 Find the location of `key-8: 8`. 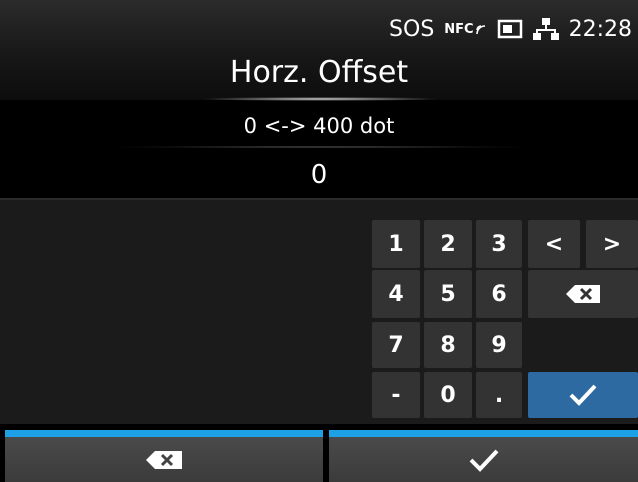

key-8: 8 is located at coordinates (448, 345).